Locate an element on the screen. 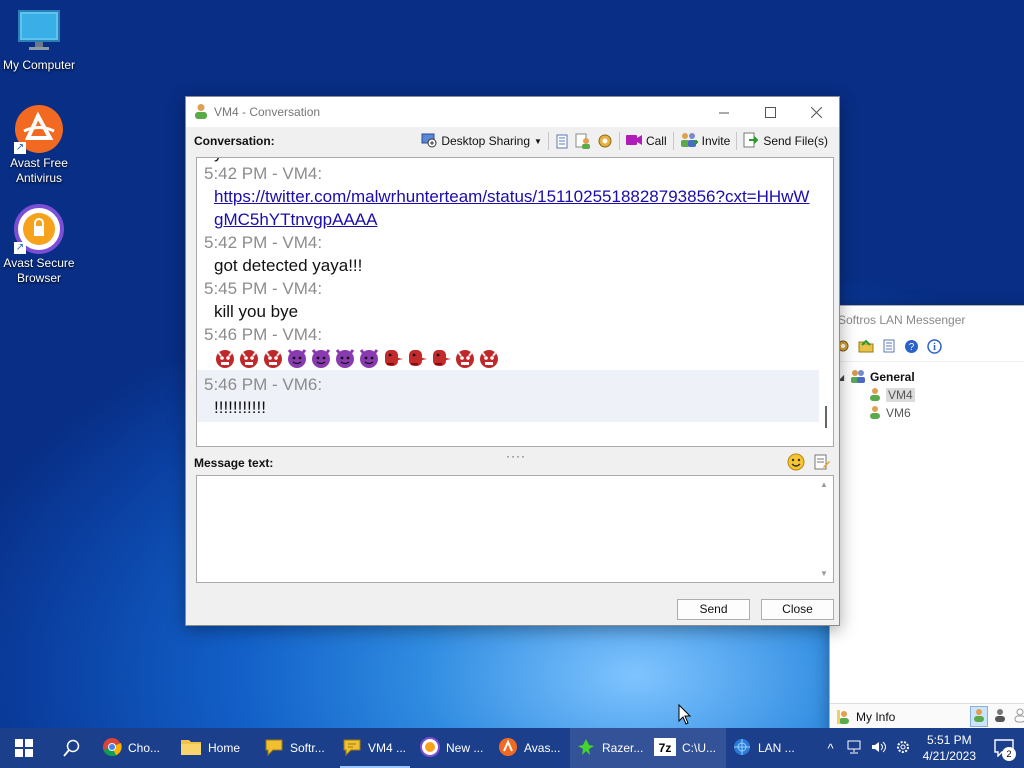 This screenshot has height=768, width=1024. imp-emoji-icon is located at coordinates (321, 358).